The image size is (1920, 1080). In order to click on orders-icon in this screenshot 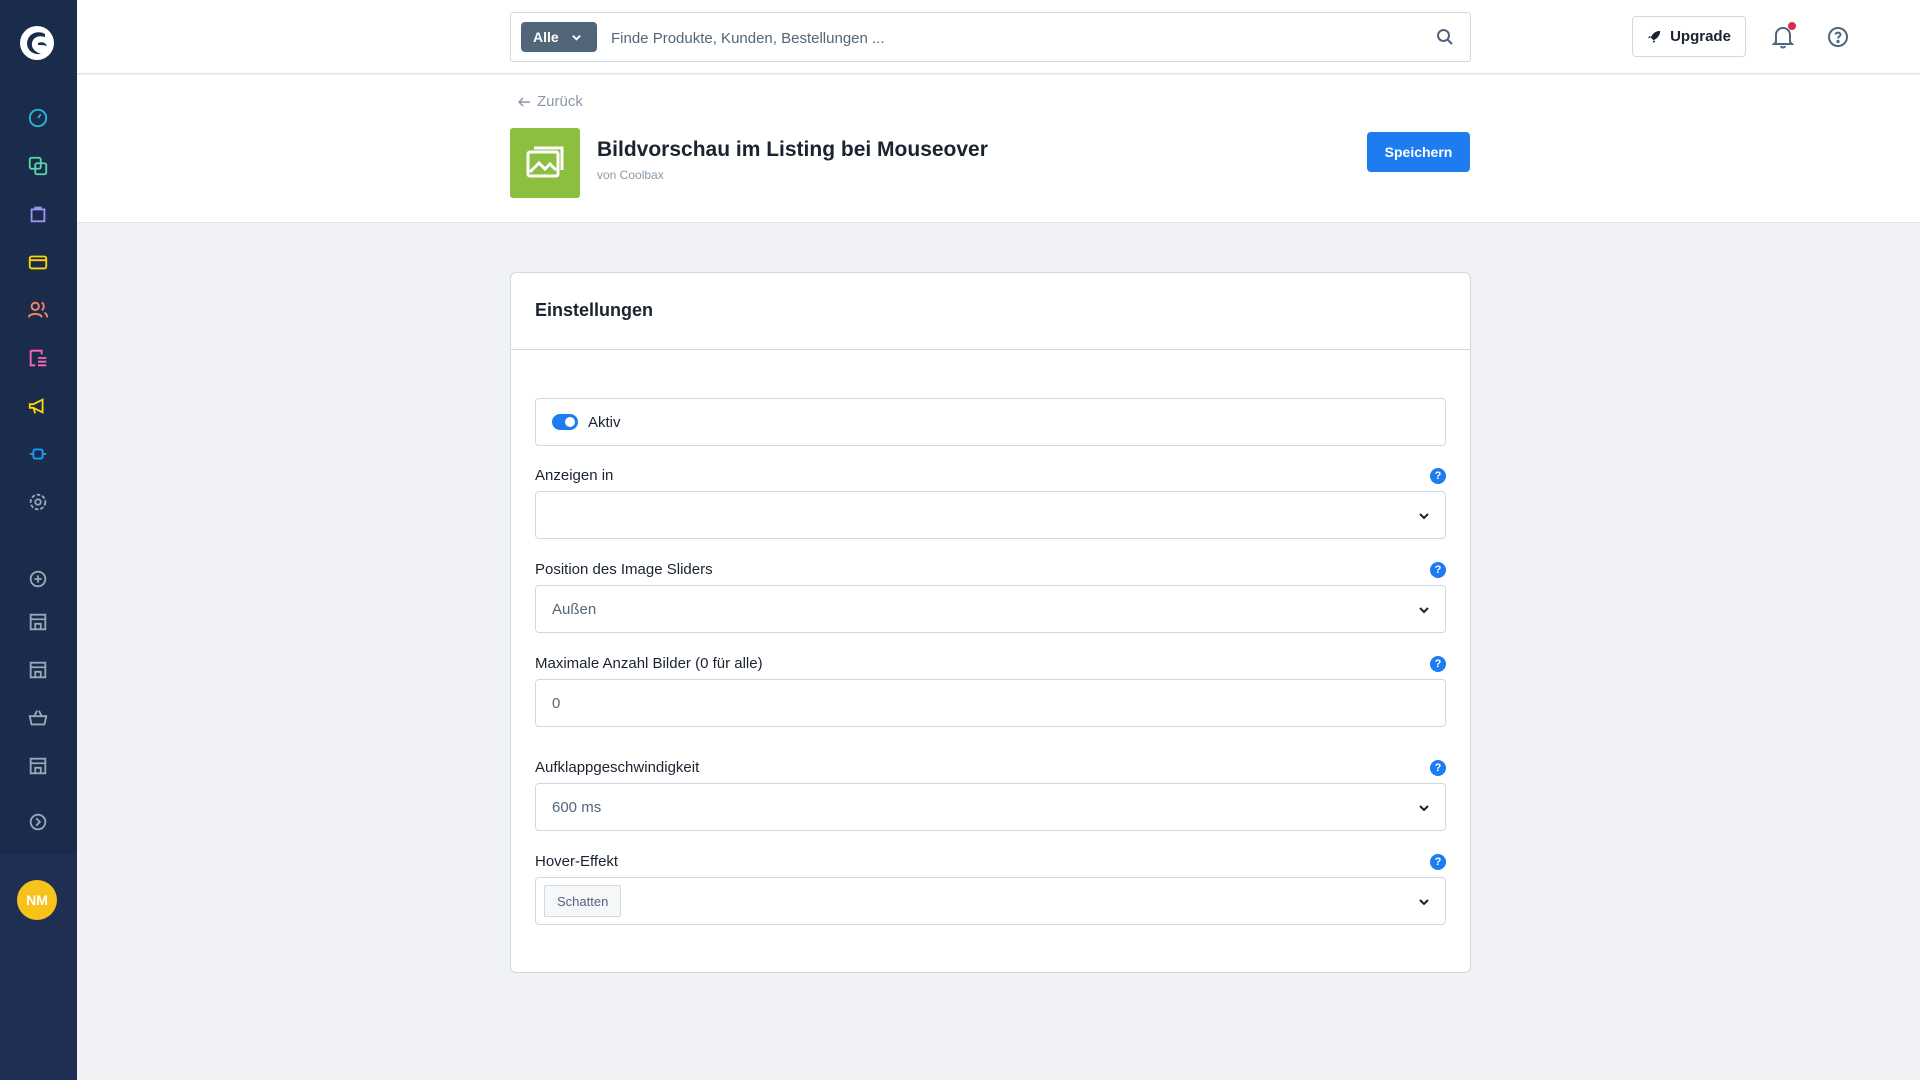, I will do `click(38, 214)`.